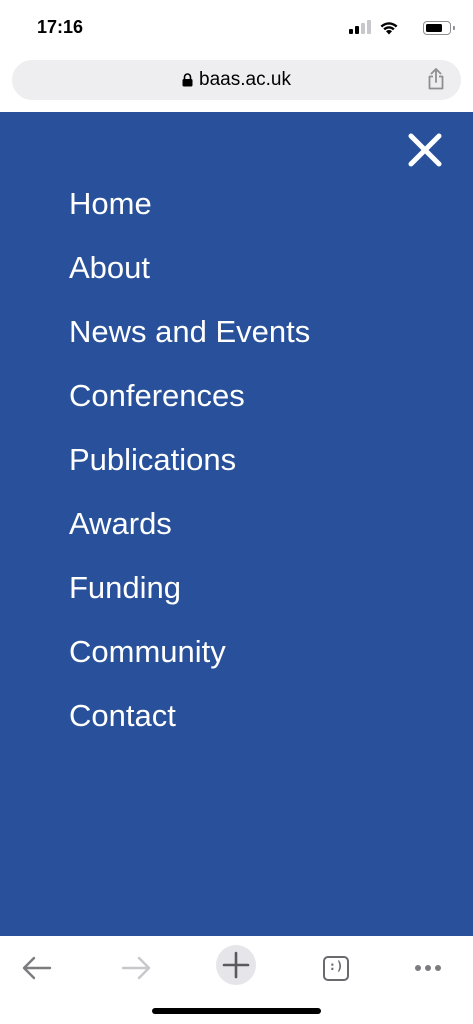  What do you see at coordinates (189, 538) in the screenshot?
I see `menu-item-awards: Awards` at bounding box center [189, 538].